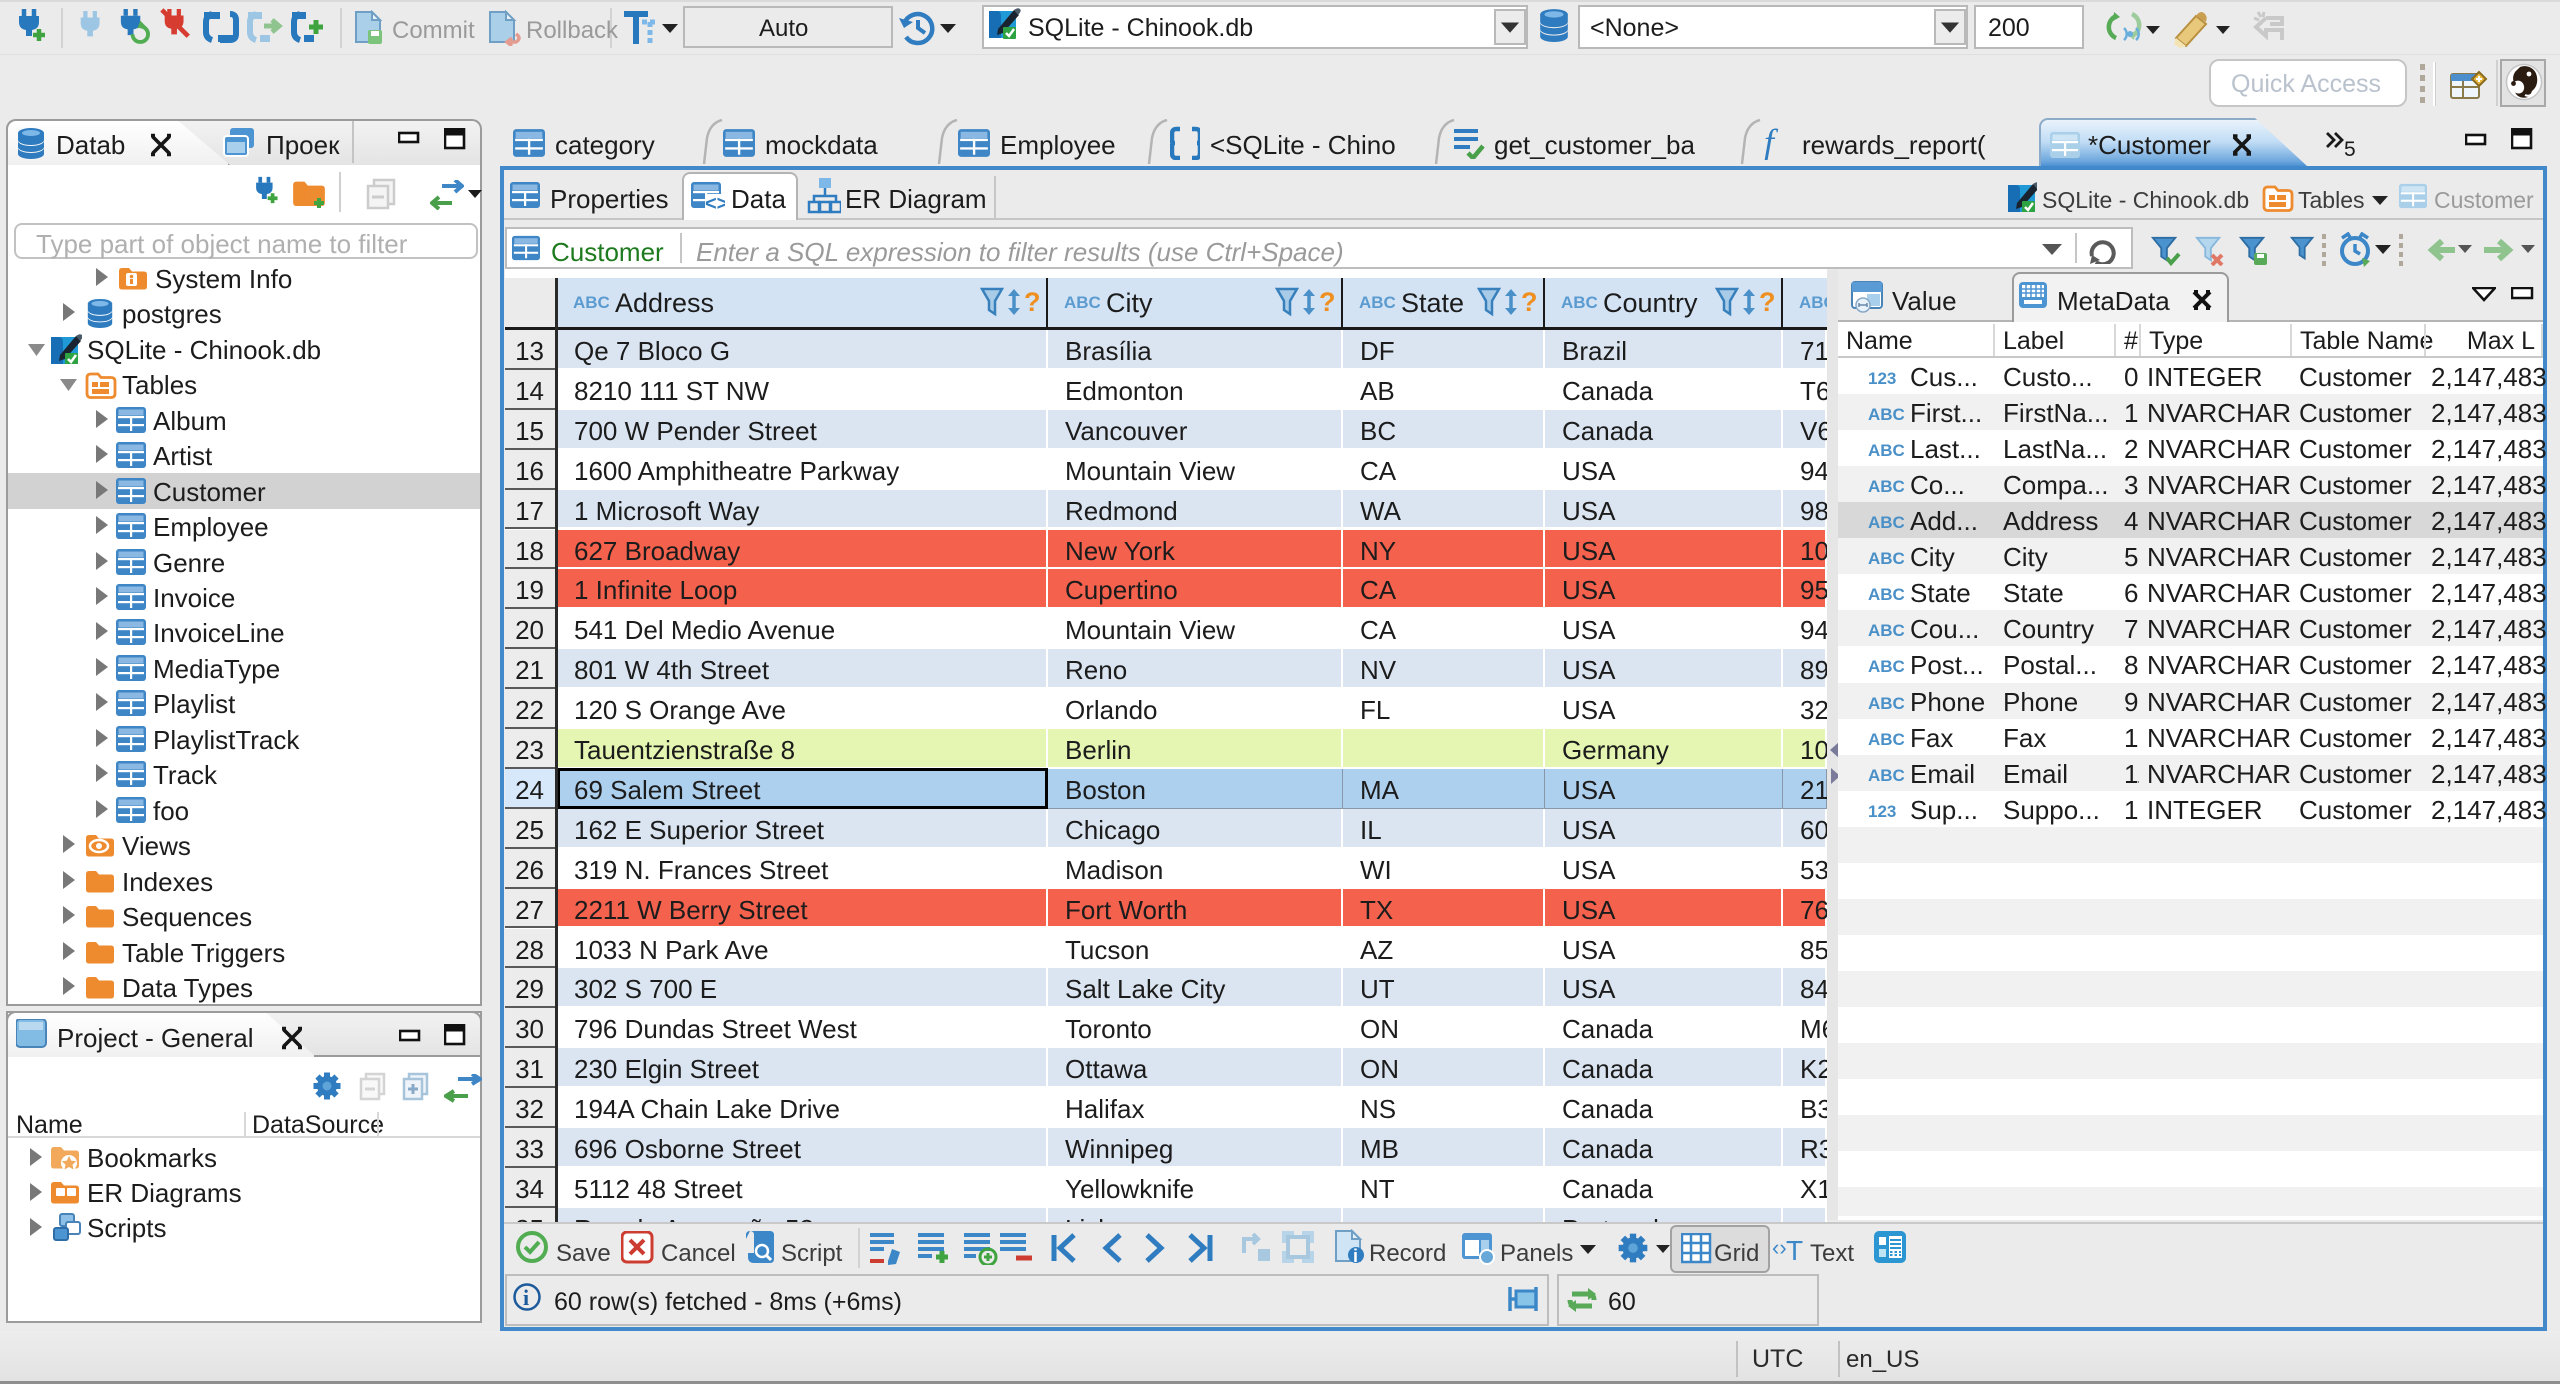 The width and height of the screenshot is (2560, 1384). Describe the element at coordinates (1771, 142) in the screenshot. I see `svg-text: f` at that location.